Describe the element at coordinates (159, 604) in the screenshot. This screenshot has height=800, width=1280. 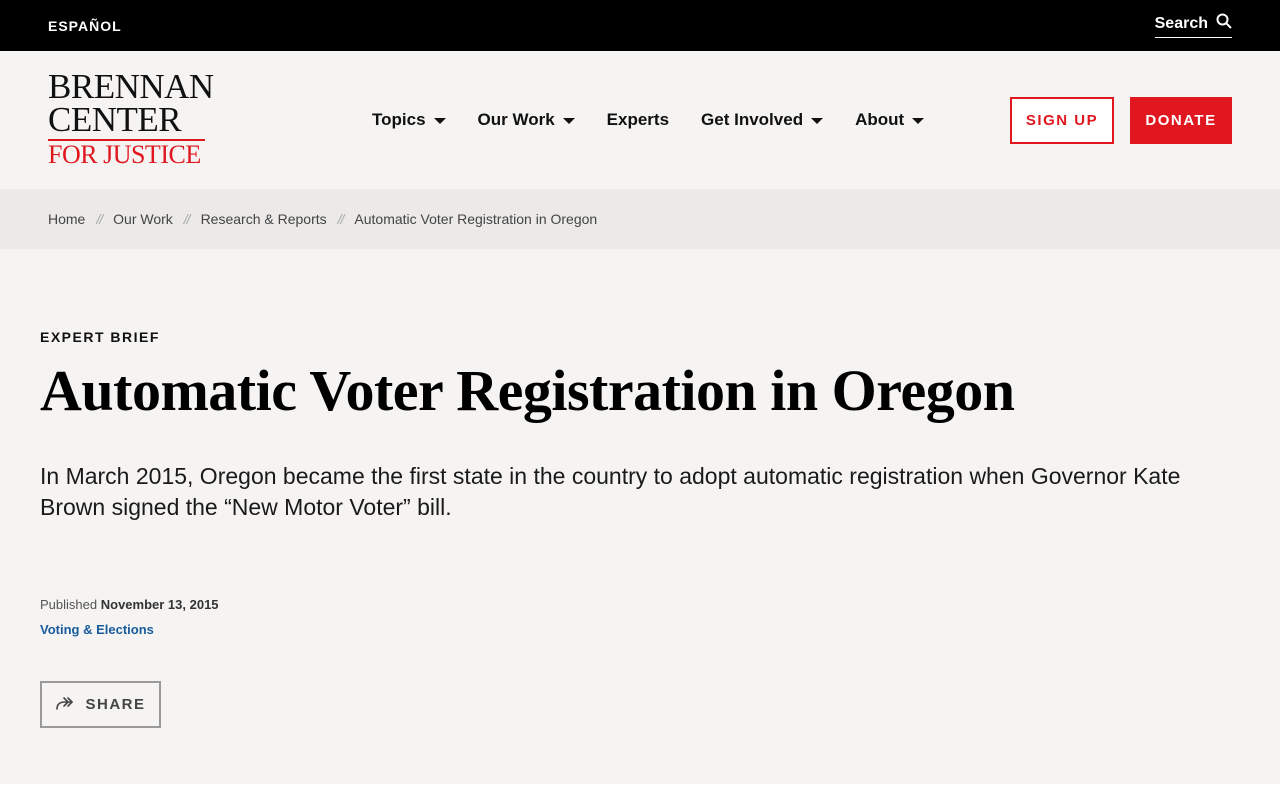
I see `published-date-value: November 13, 2015` at that location.